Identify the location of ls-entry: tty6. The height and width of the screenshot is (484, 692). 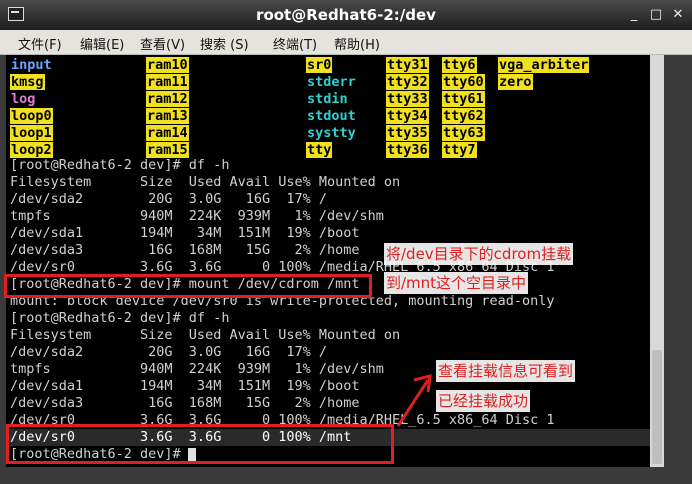
(459, 65).